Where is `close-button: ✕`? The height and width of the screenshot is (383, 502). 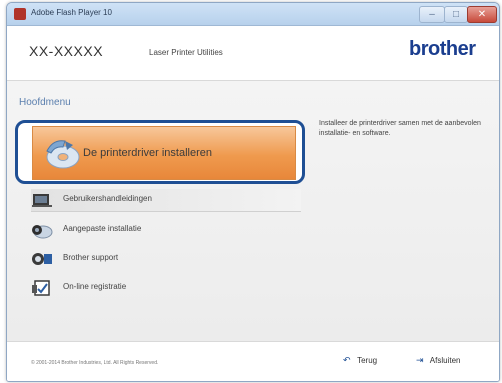
close-button: ✕ is located at coordinates (482, 14).